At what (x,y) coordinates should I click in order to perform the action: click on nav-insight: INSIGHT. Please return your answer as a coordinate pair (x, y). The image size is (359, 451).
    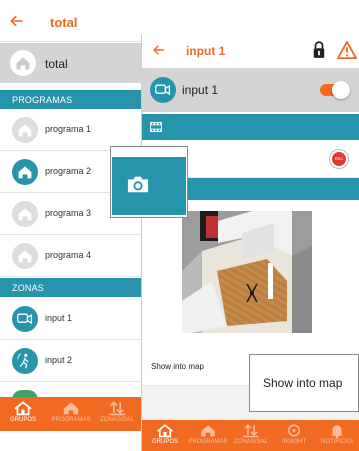
    Looking at the image, I should click on (294, 434).